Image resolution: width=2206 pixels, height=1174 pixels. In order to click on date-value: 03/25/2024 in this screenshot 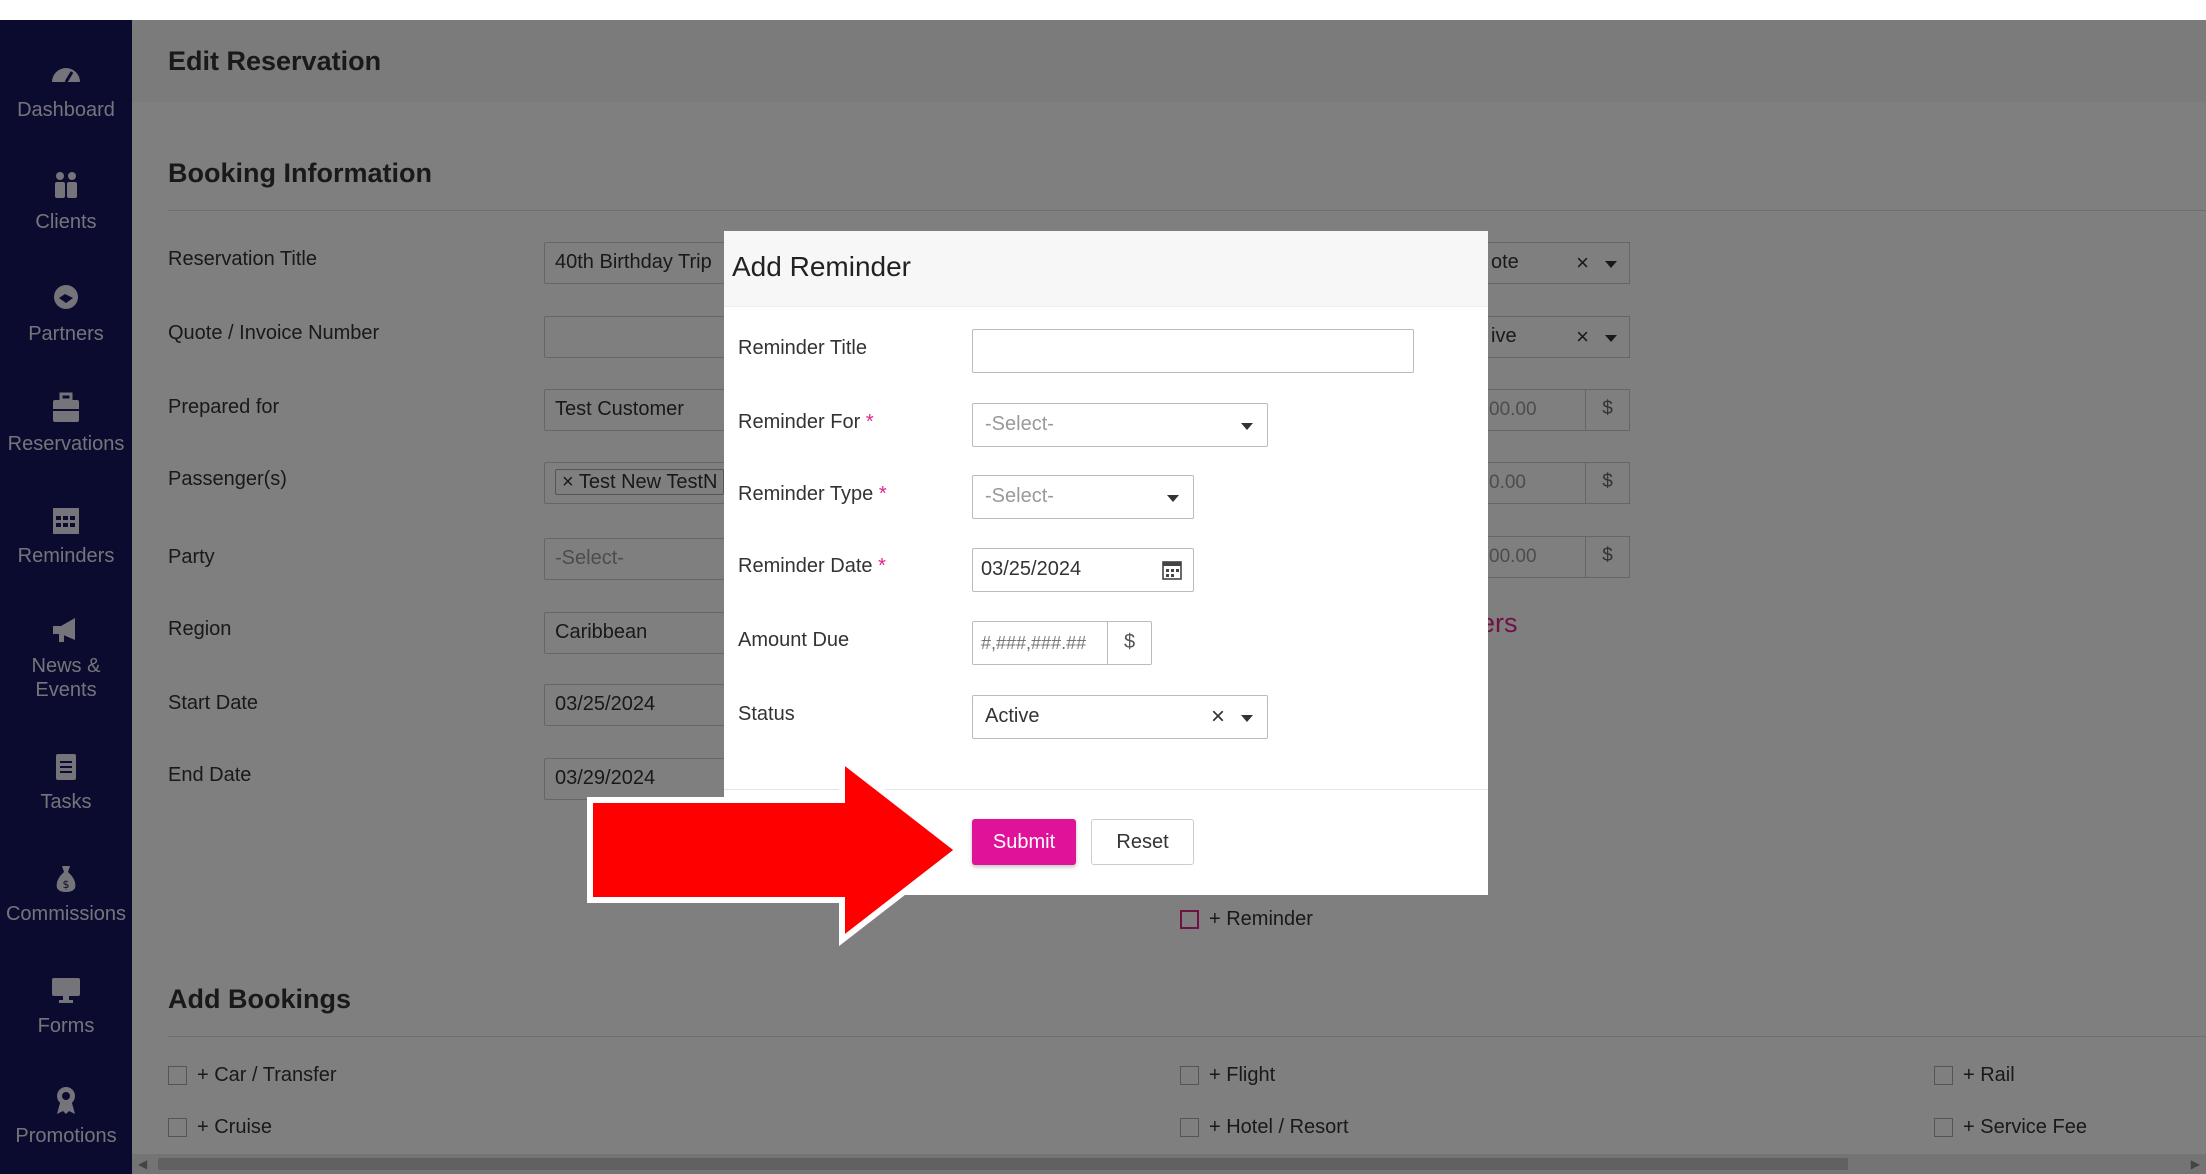, I will do `click(1031, 569)`.